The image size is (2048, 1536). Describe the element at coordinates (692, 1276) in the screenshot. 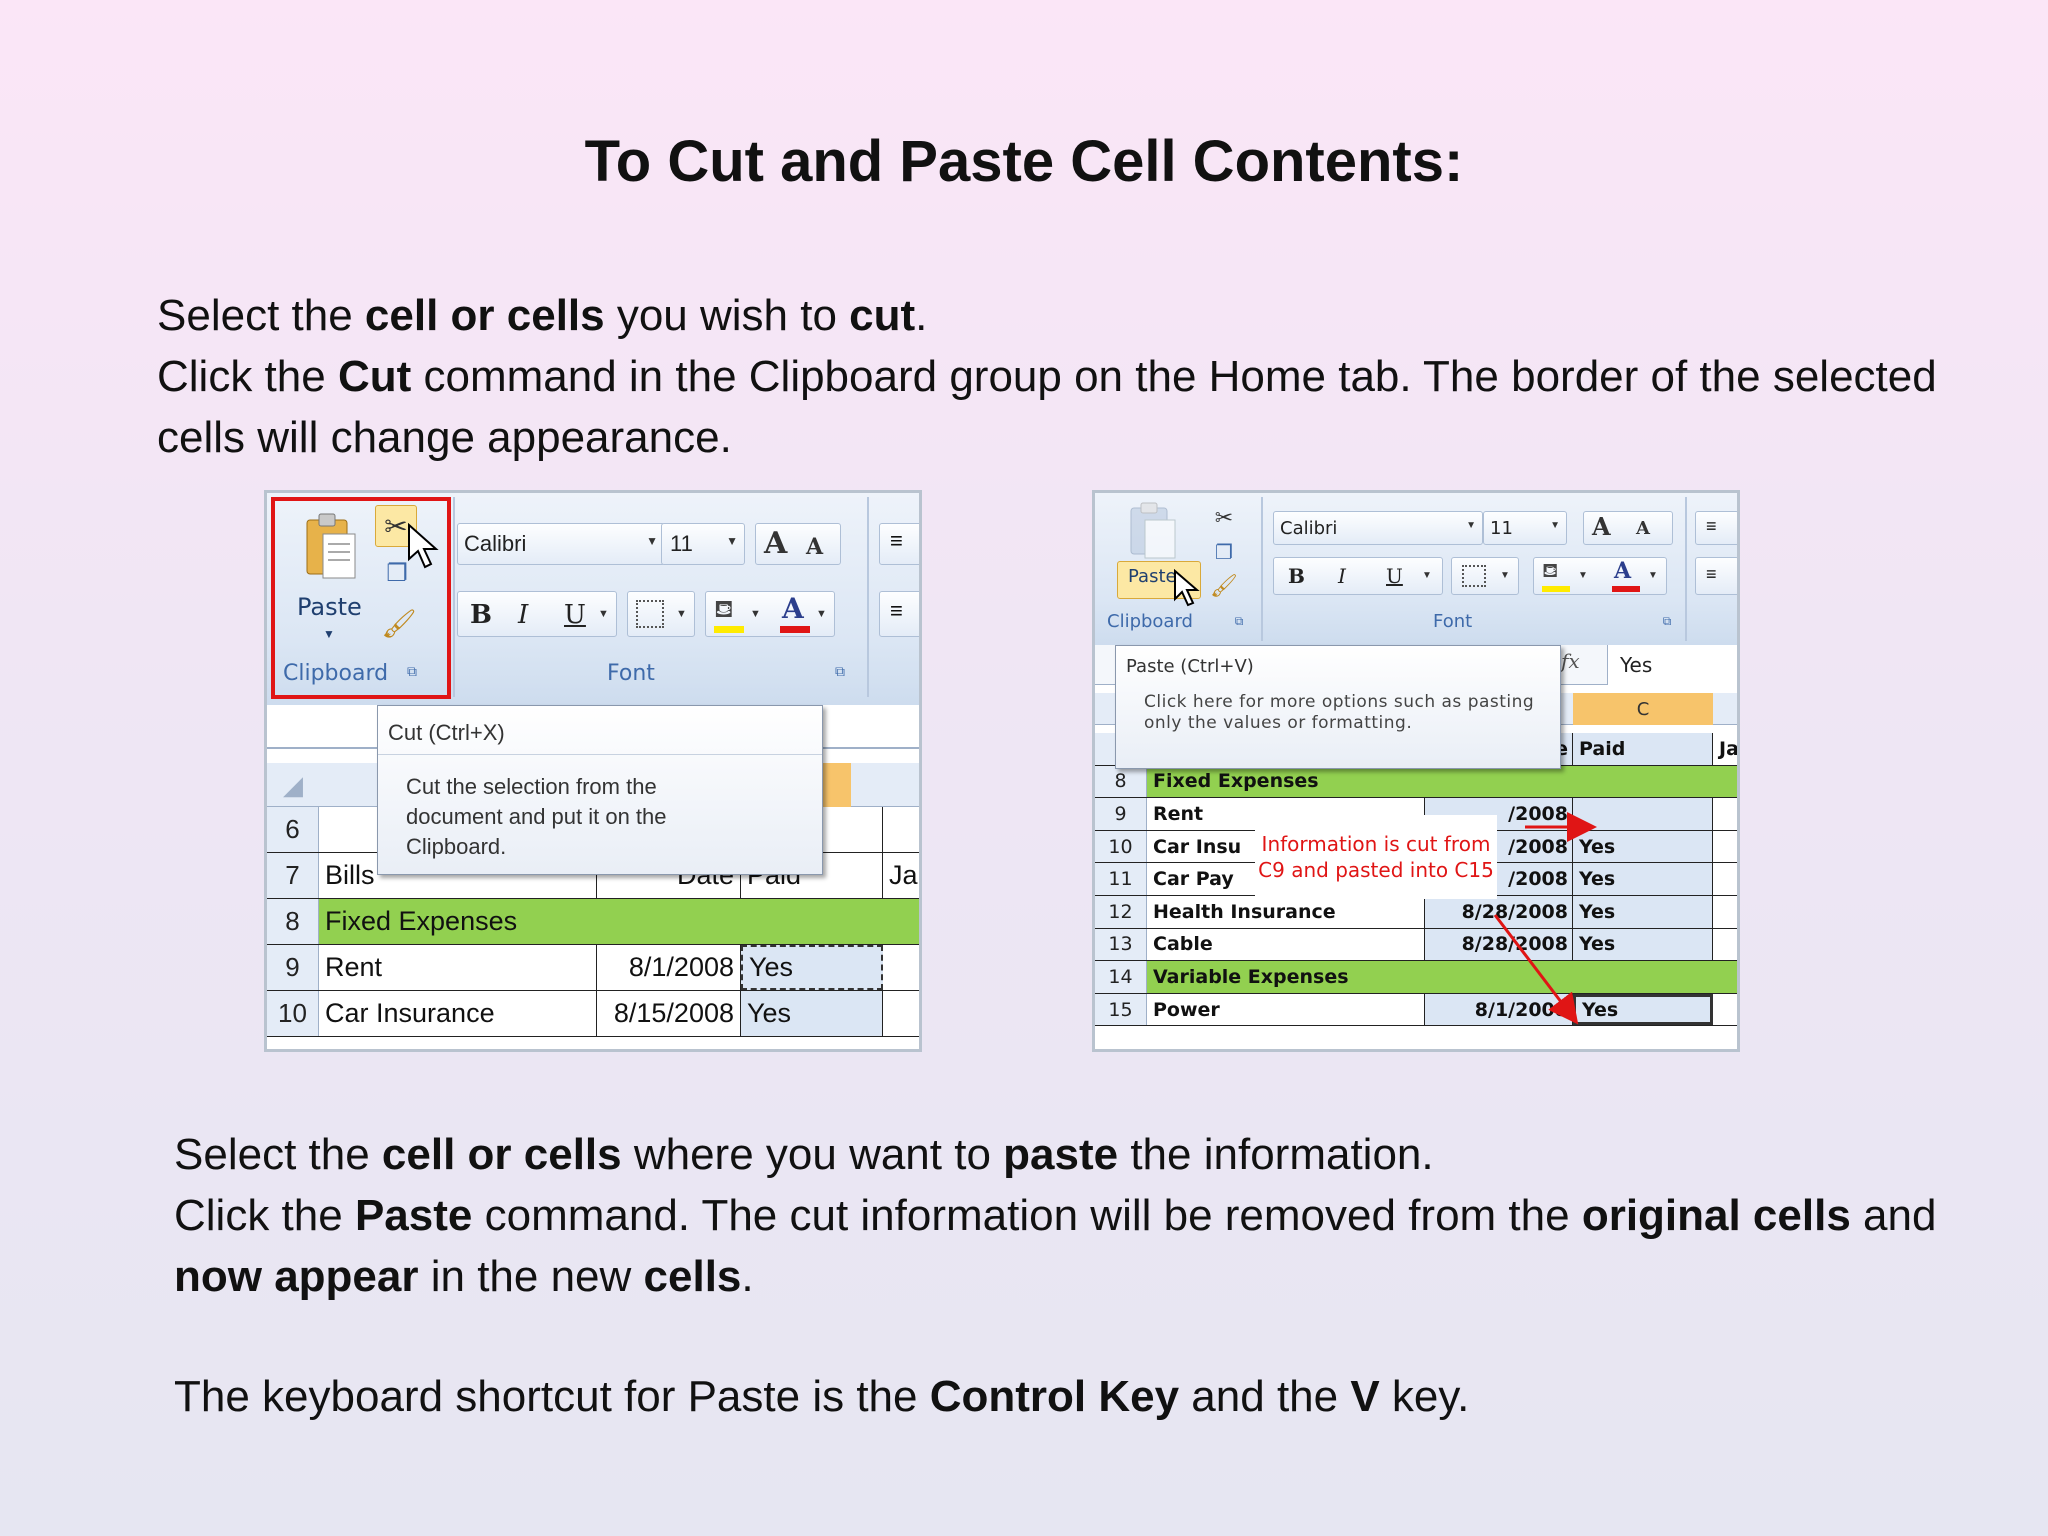

I see `bold-text: cells` at that location.